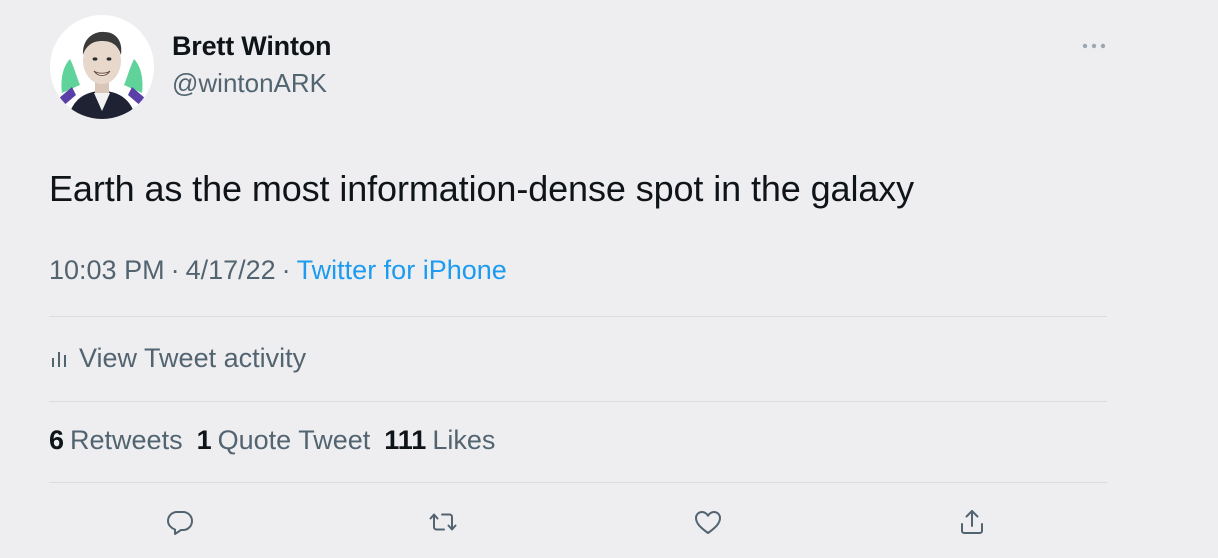 This screenshot has width=1218, height=558. I want to click on share-button, so click(972, 522).